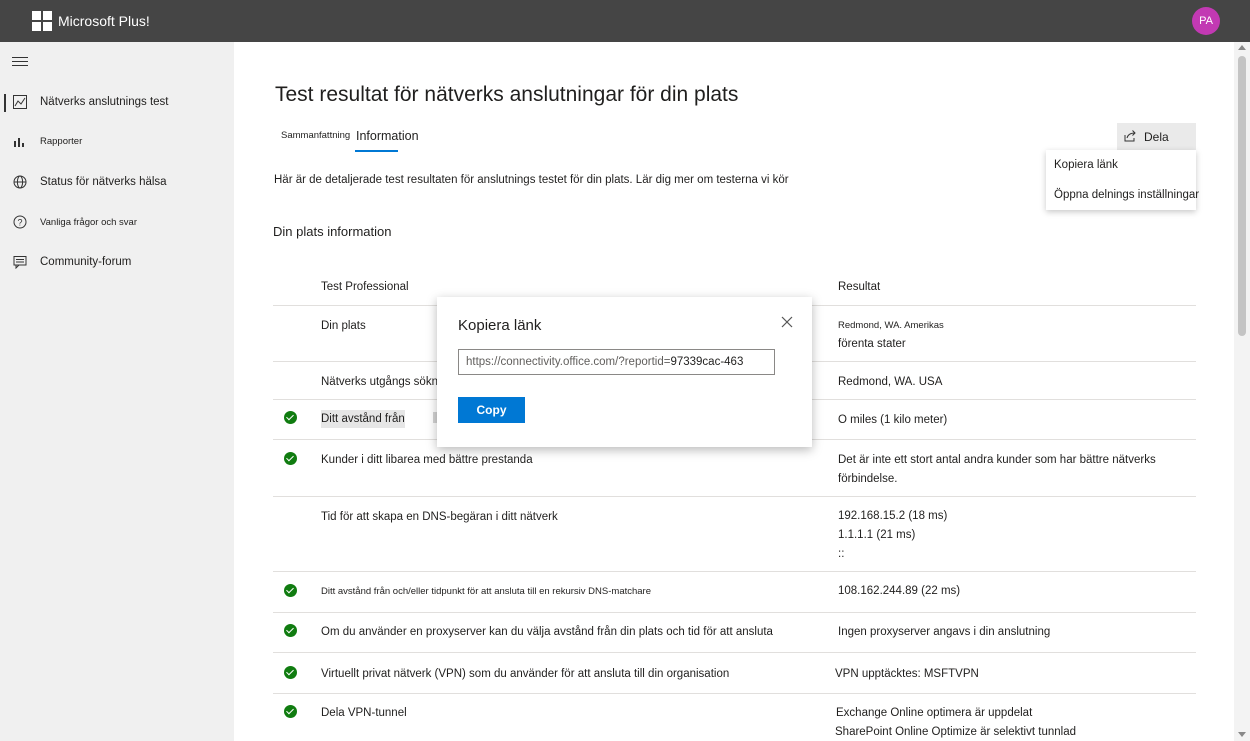 This screenshot has height=741, width=1250. I want to click on chart-image-icon, so click(20, 102).